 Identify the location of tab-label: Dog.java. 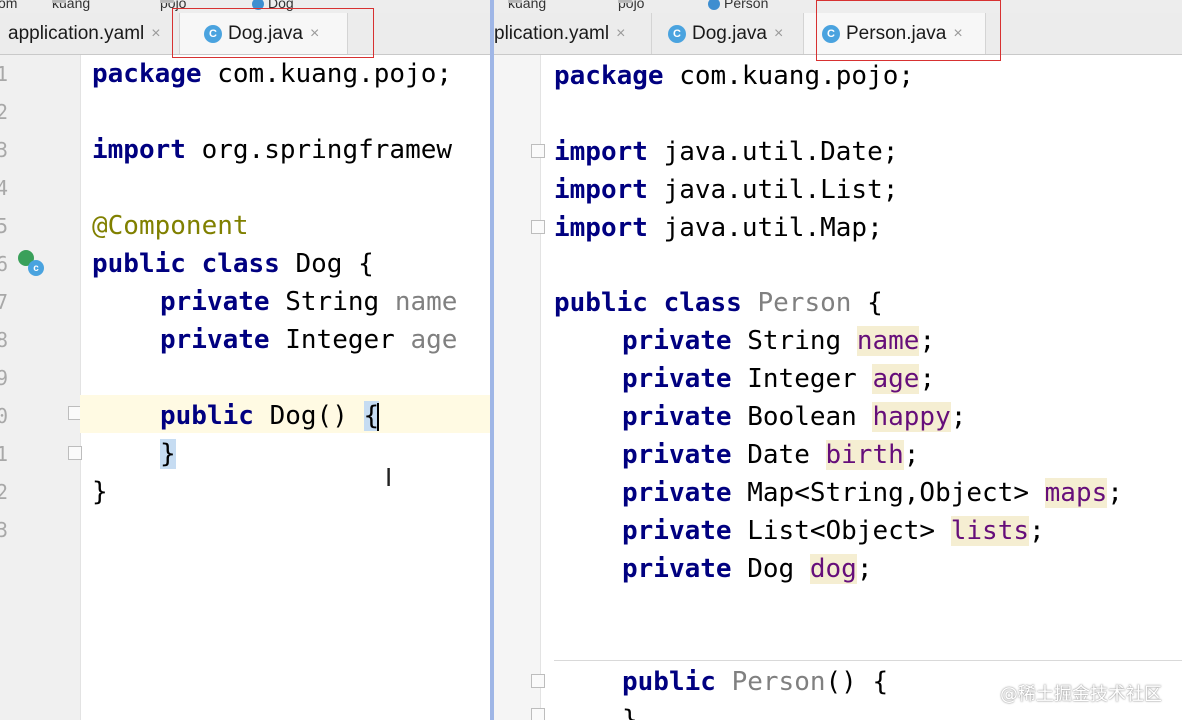
(729, 33).